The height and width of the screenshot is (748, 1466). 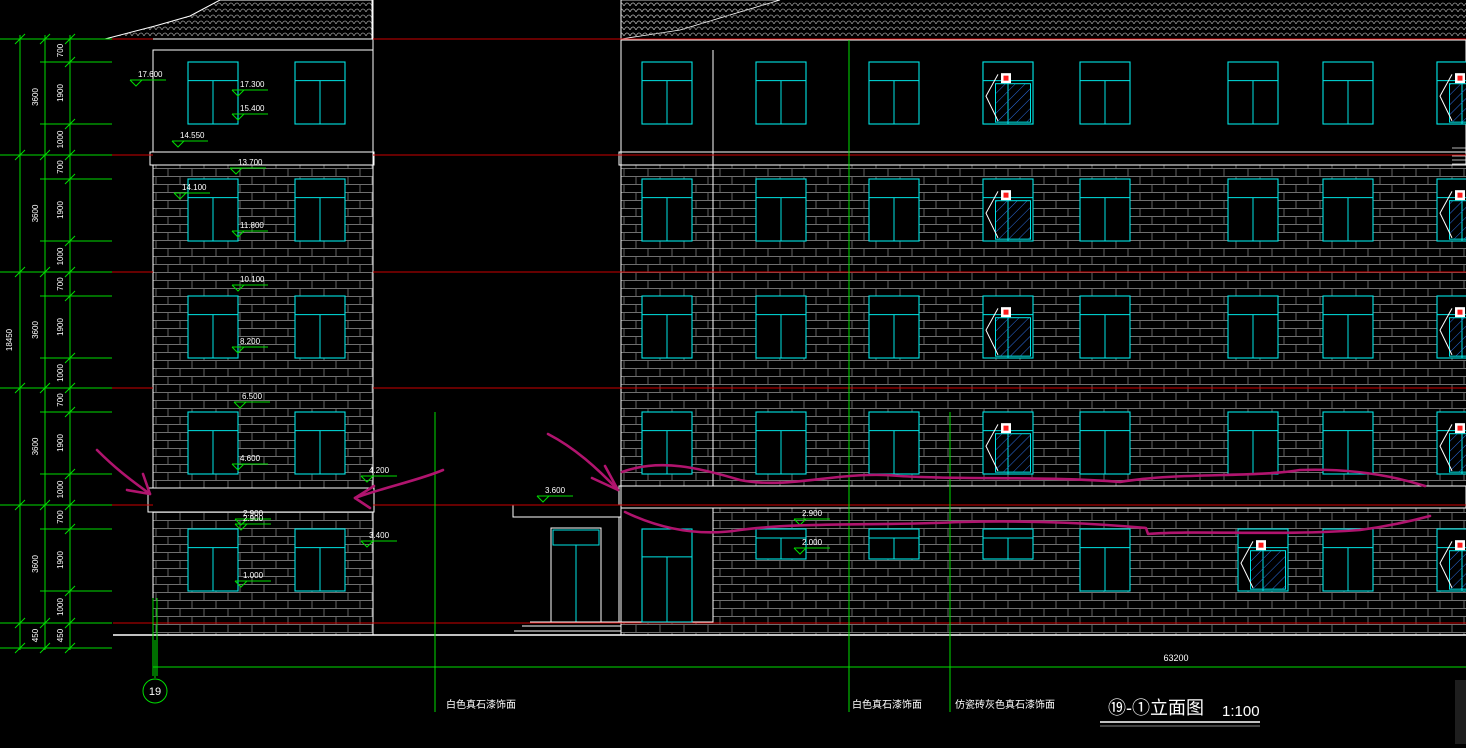 What do you see at coordinates (812, 542) in the screenshot?
I see `elevation-value: 2.000` at bounding box center [812, 542].